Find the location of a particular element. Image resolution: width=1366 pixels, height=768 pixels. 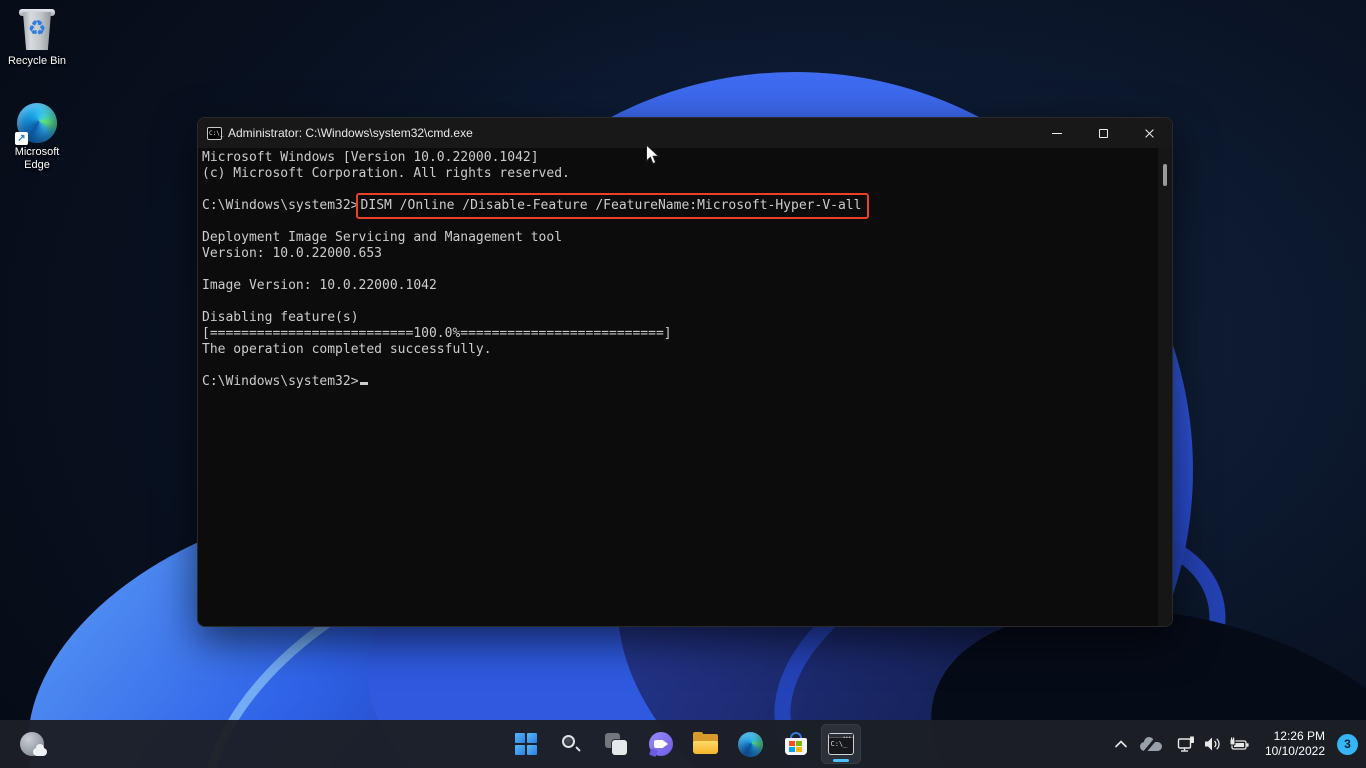

tray-time: 12:26 PM is located at coordinates (1299, 736).